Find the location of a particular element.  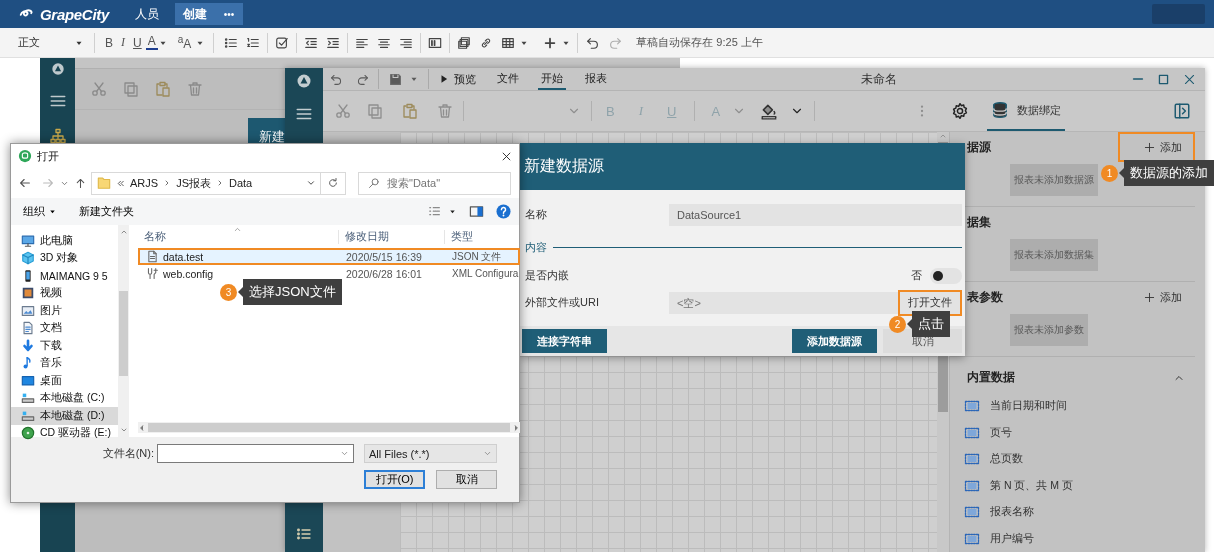

dialog-title: 新建数据源 is located at coordinates (742, 166).